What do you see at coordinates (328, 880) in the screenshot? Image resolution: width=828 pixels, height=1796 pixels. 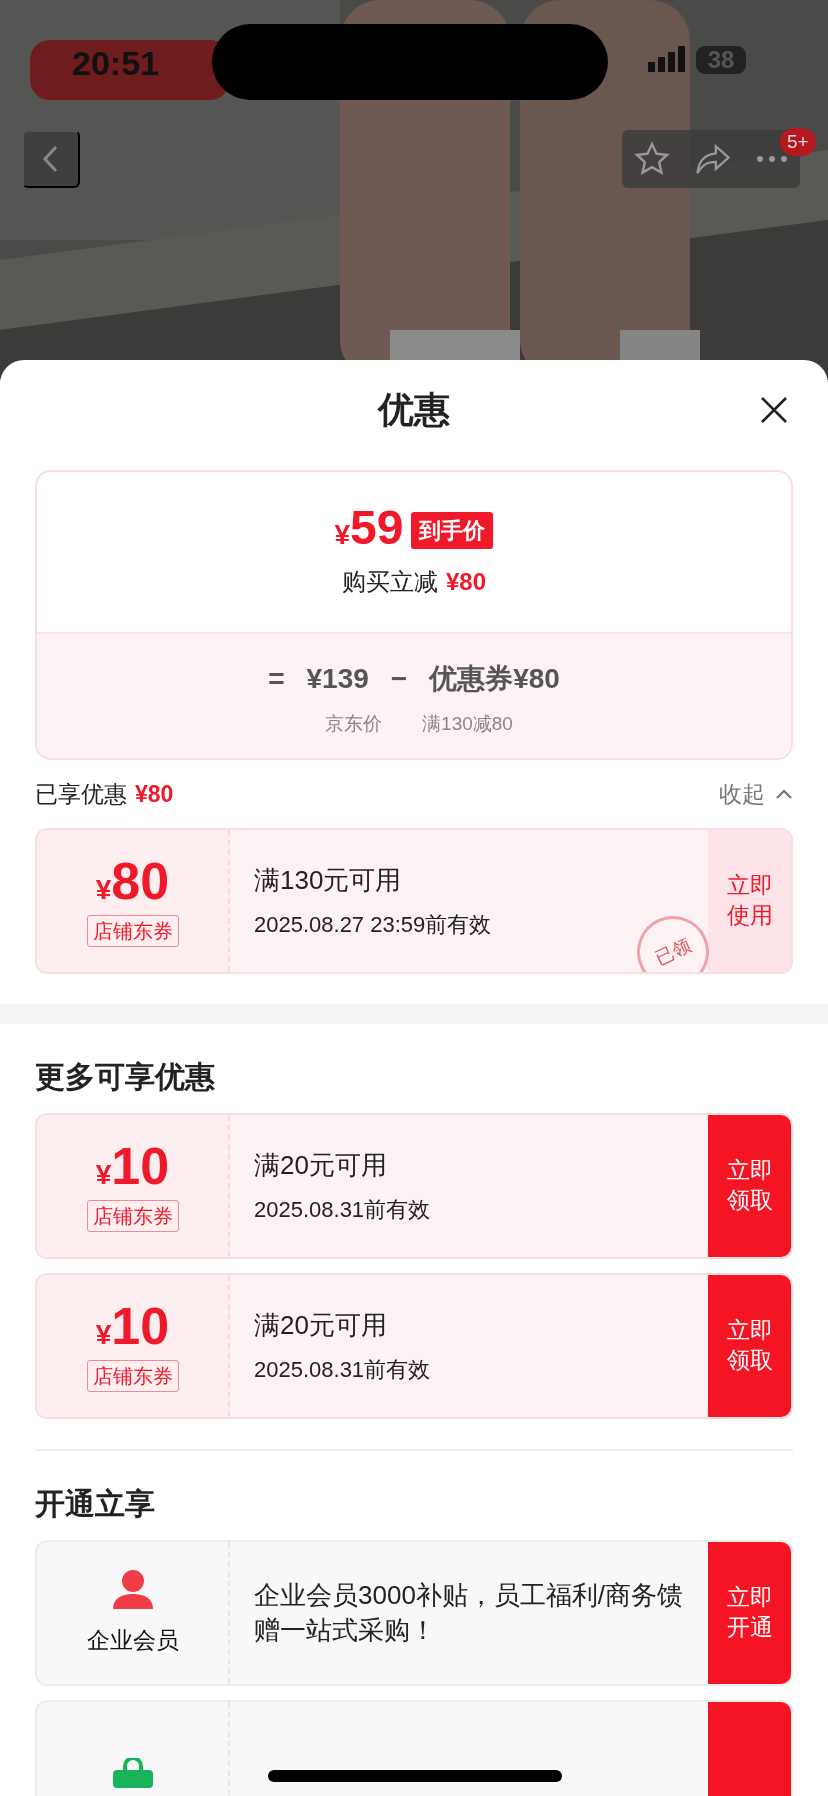 I see `coupon-condition: 满130元可用` at bounding box center [328, 880].